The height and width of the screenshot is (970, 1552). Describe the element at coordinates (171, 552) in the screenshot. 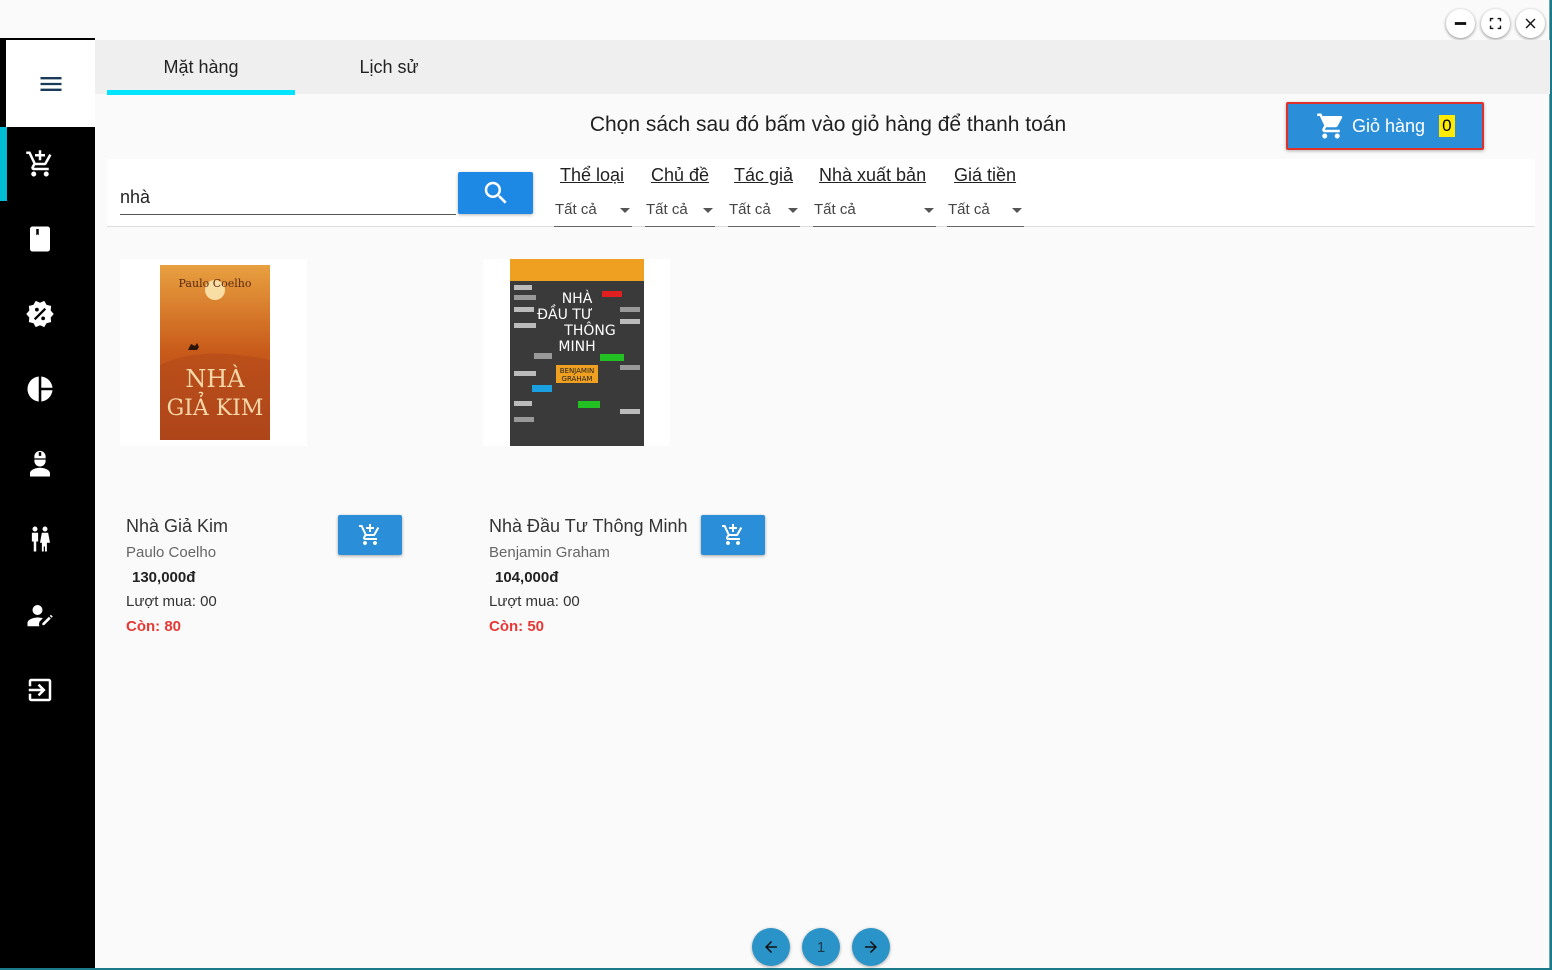

I see `product-author: Paulo Coelho` at that location.